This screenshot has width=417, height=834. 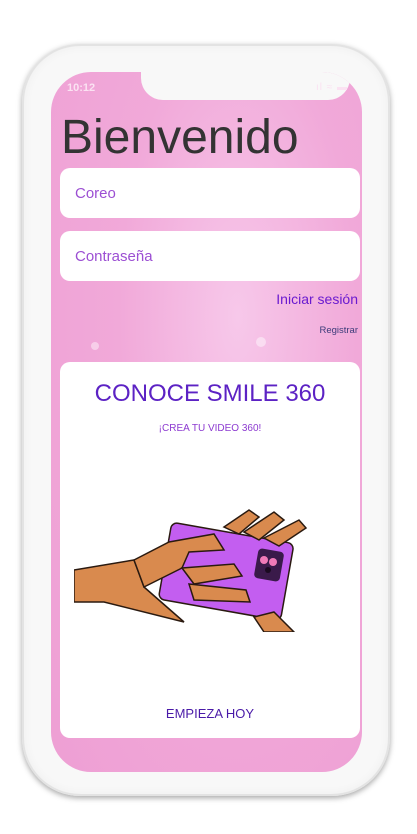 I want to click on promo-title: CONOCE SMILE 360, so click(x=210, y=393).